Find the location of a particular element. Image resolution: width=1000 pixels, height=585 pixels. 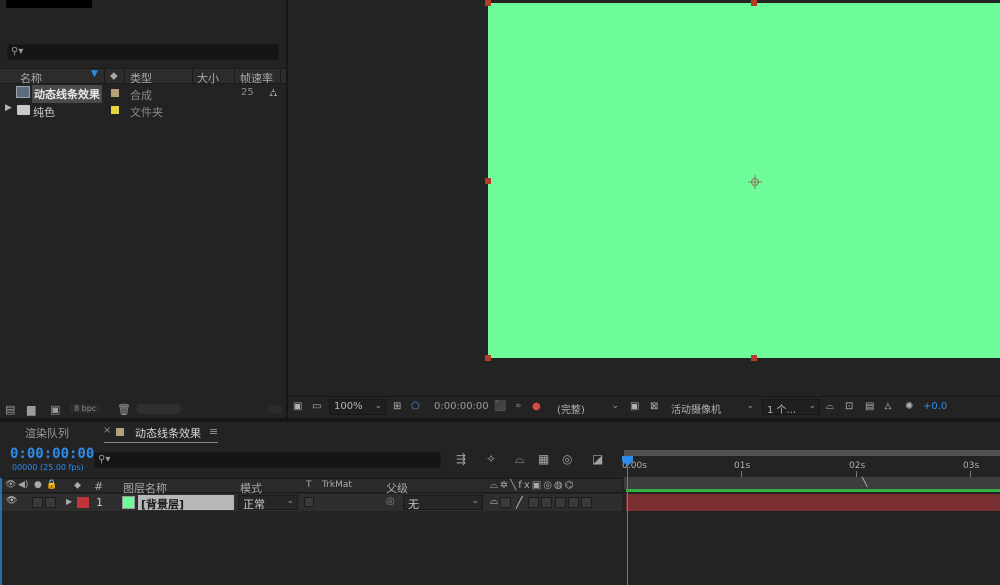

timeline-icon: ▤ is located at coordinates (869, 406).